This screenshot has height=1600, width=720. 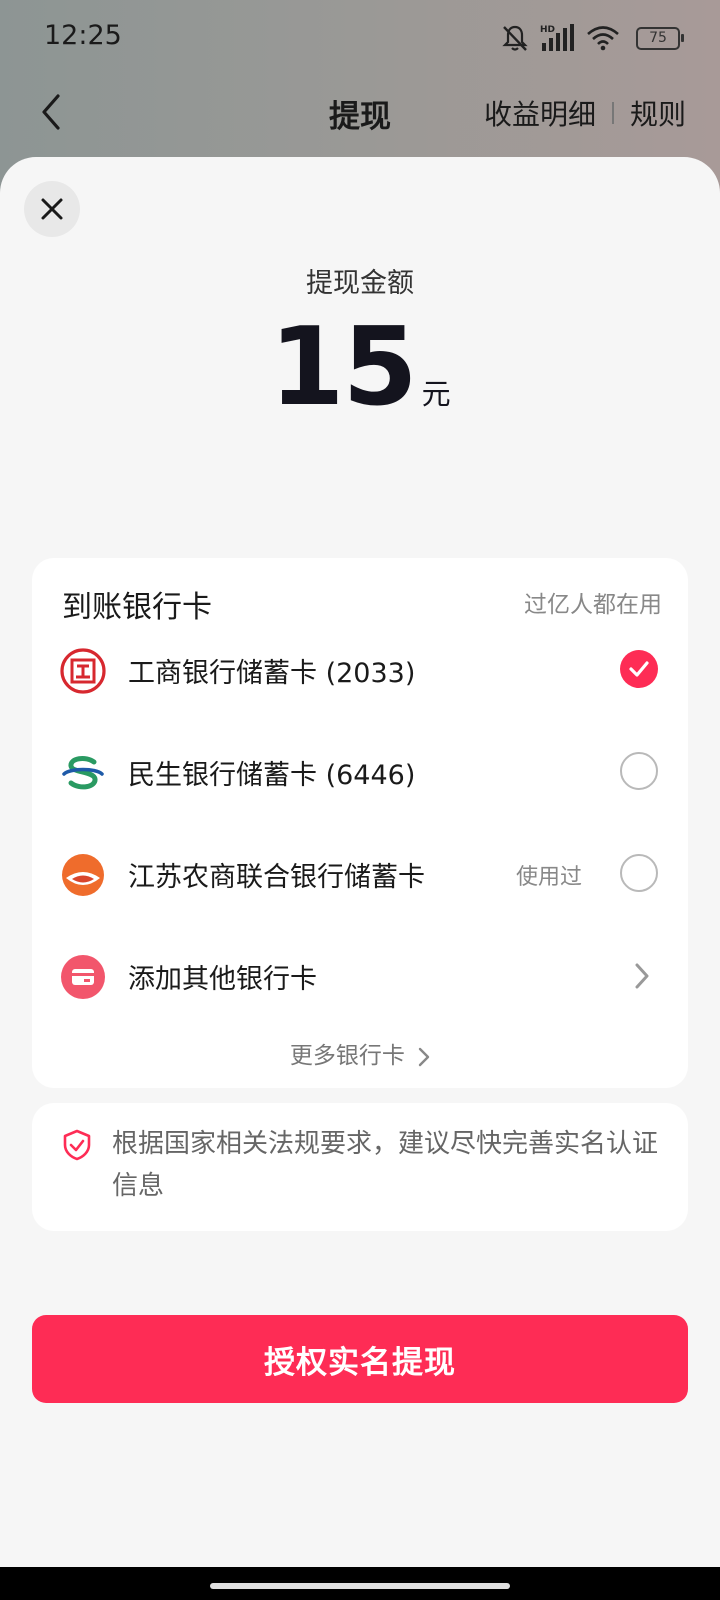 What do you see at coordinates (515, 38) in the screenshot?
I see `bell-muted-icon` at bounding box center [515, 38].